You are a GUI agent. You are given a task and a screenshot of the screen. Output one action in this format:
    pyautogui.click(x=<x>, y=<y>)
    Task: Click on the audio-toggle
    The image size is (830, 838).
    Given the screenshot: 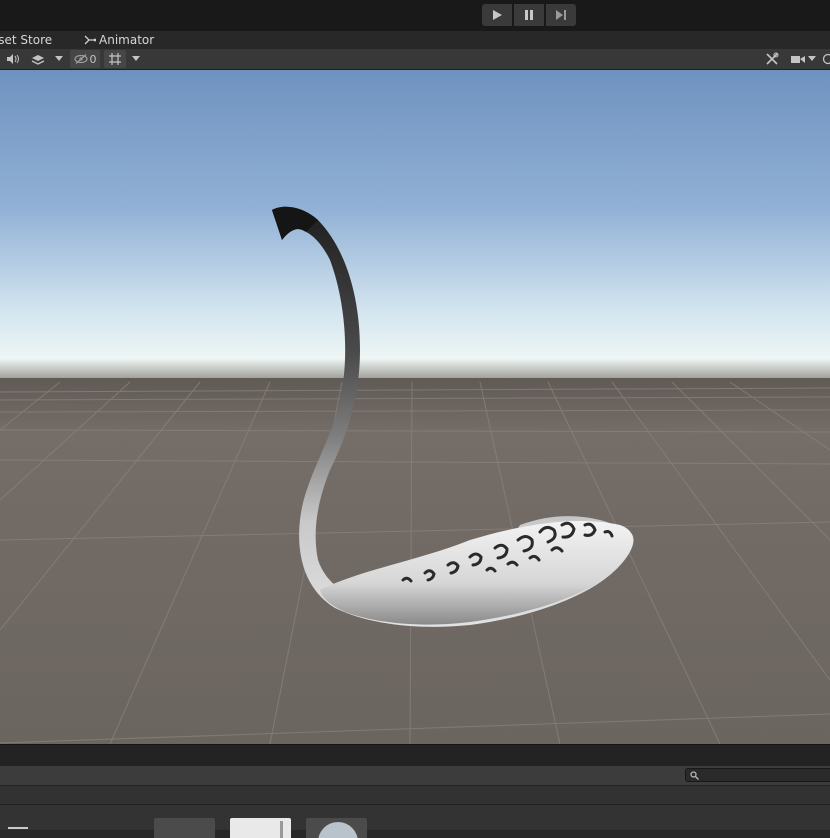 What is the action you would take?
    pyautogui.click(x=13, y=59)
    